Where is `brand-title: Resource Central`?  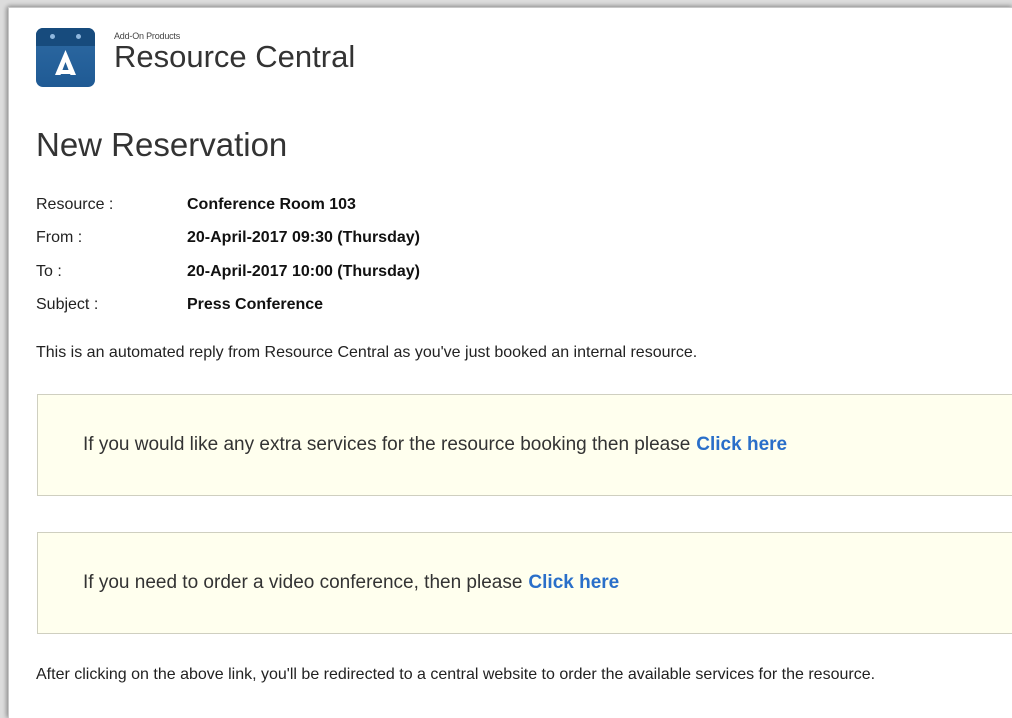 brand-title: Resource Central is located at coordinates (235, 56).